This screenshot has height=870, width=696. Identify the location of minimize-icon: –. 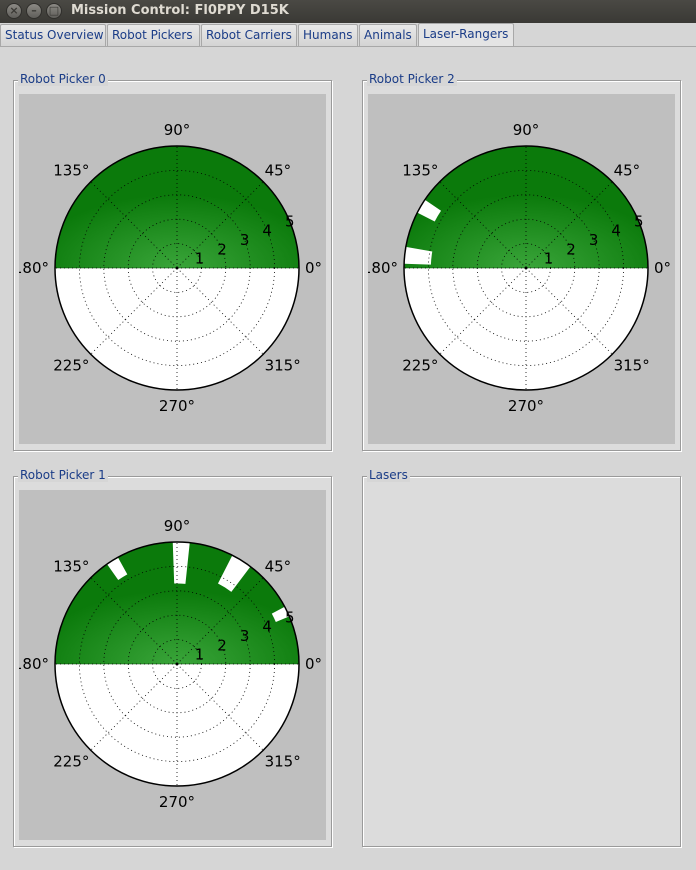
(34, 10).